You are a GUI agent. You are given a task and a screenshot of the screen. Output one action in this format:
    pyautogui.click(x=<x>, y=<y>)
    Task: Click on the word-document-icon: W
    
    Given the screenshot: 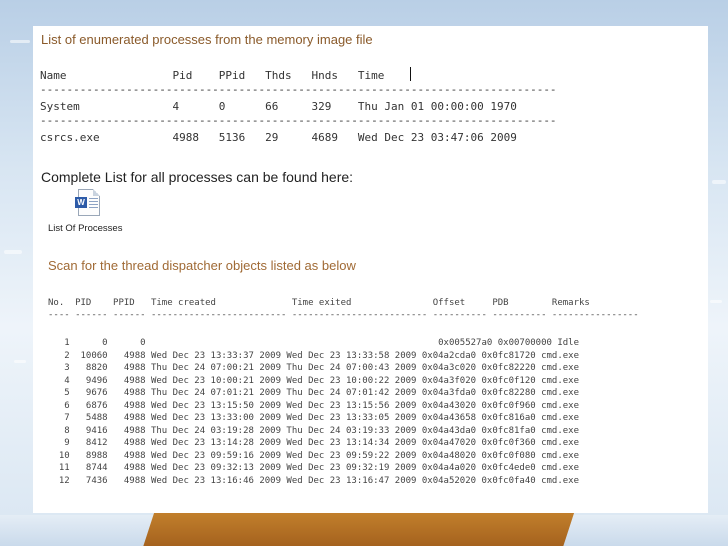 What is the action you would take?
    pyautogui.click(x=87, y=202)
    